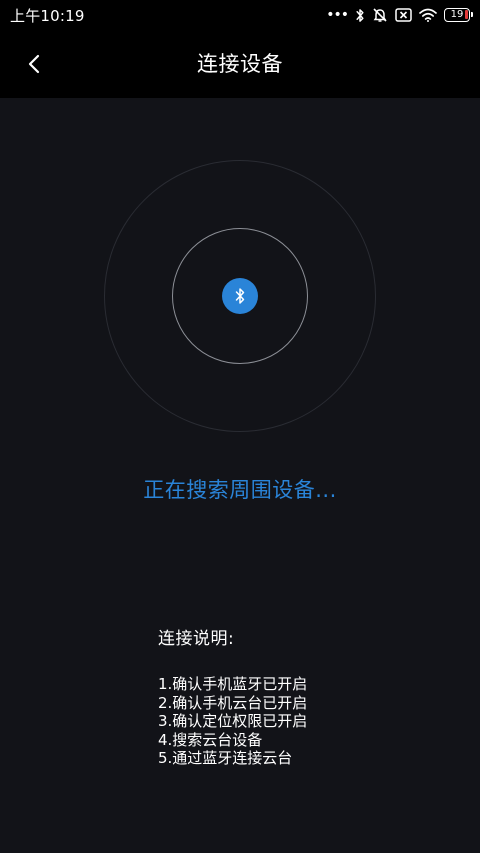 This screenshot has width=480, height=853. I want to click on instruction-item: 2.确认手机云台已开启, so click(233, 702).